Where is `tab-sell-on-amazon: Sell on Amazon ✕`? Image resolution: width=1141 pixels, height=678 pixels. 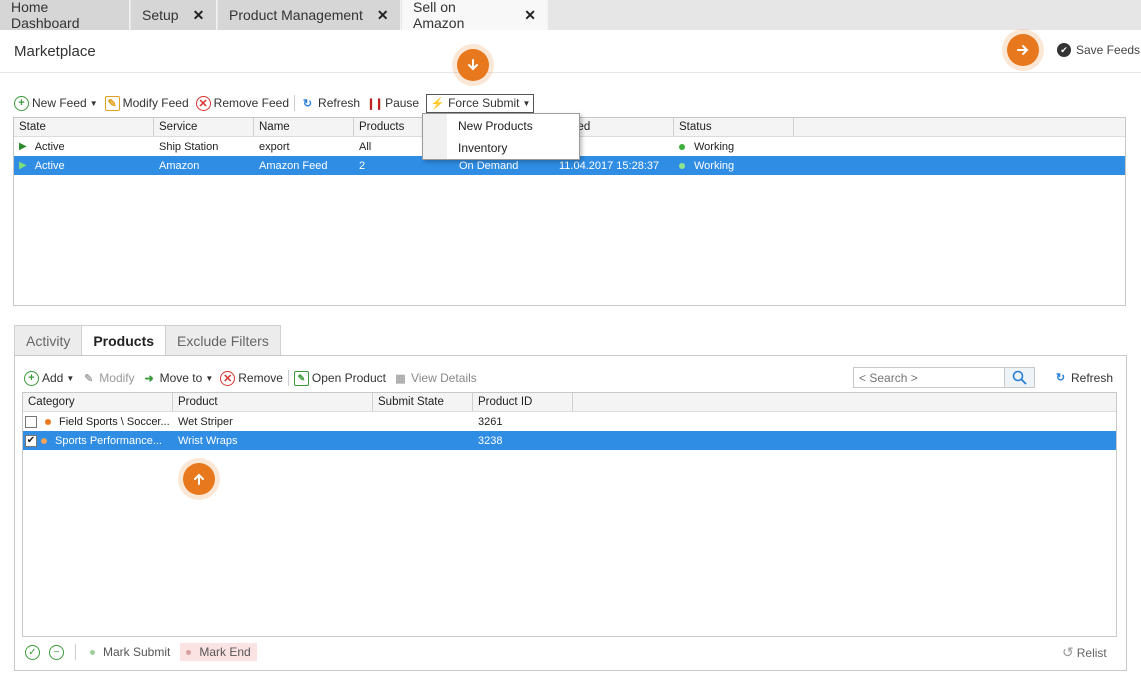 tab-sell-on-amazon: Sell on Amazon ✕ is located at coordinates (475, 15).